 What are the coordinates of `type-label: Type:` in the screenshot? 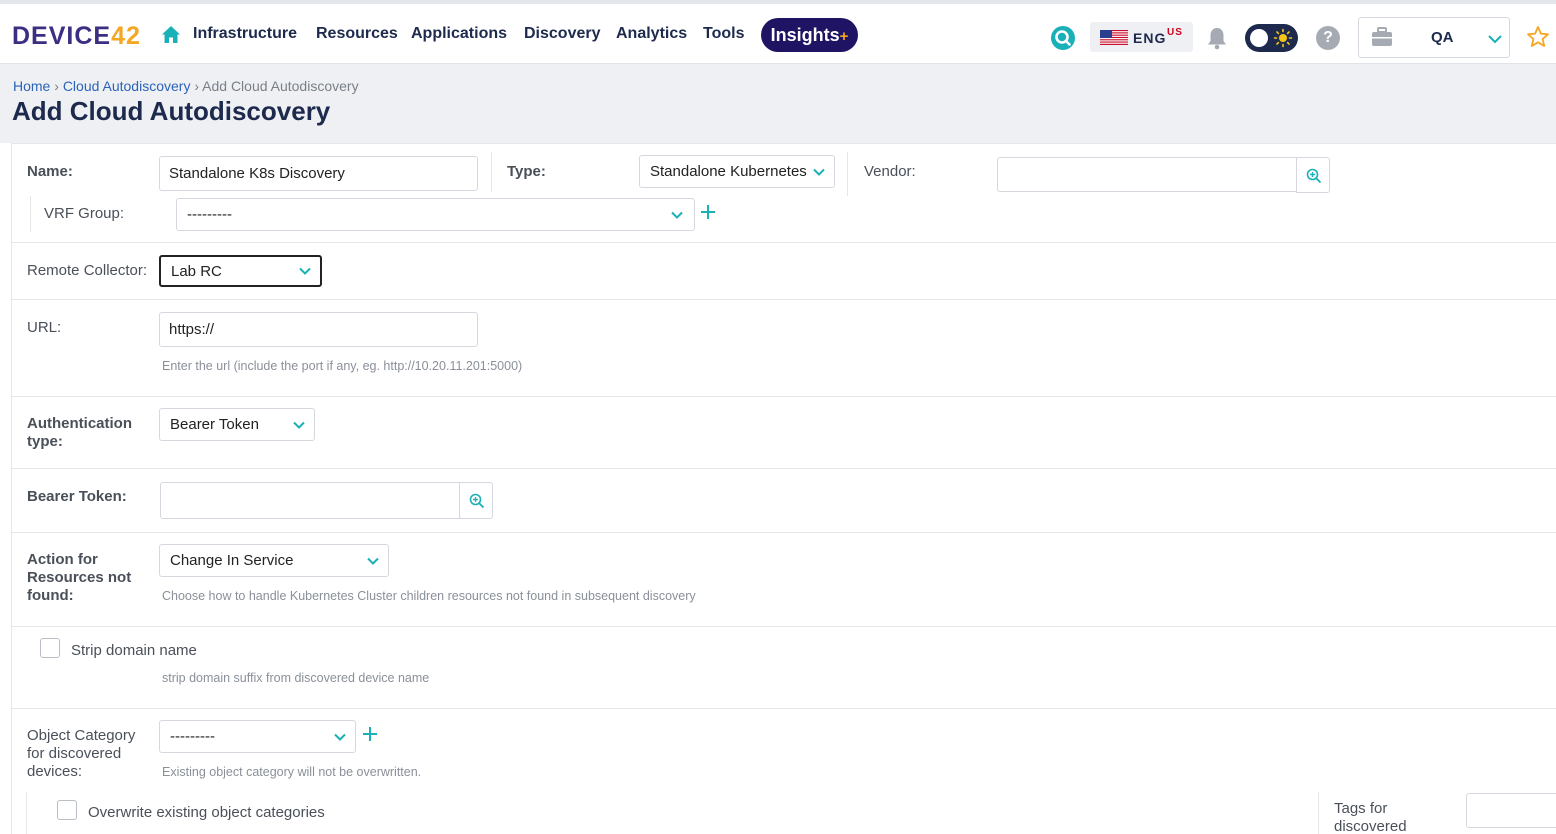 It's located at (526, 171).